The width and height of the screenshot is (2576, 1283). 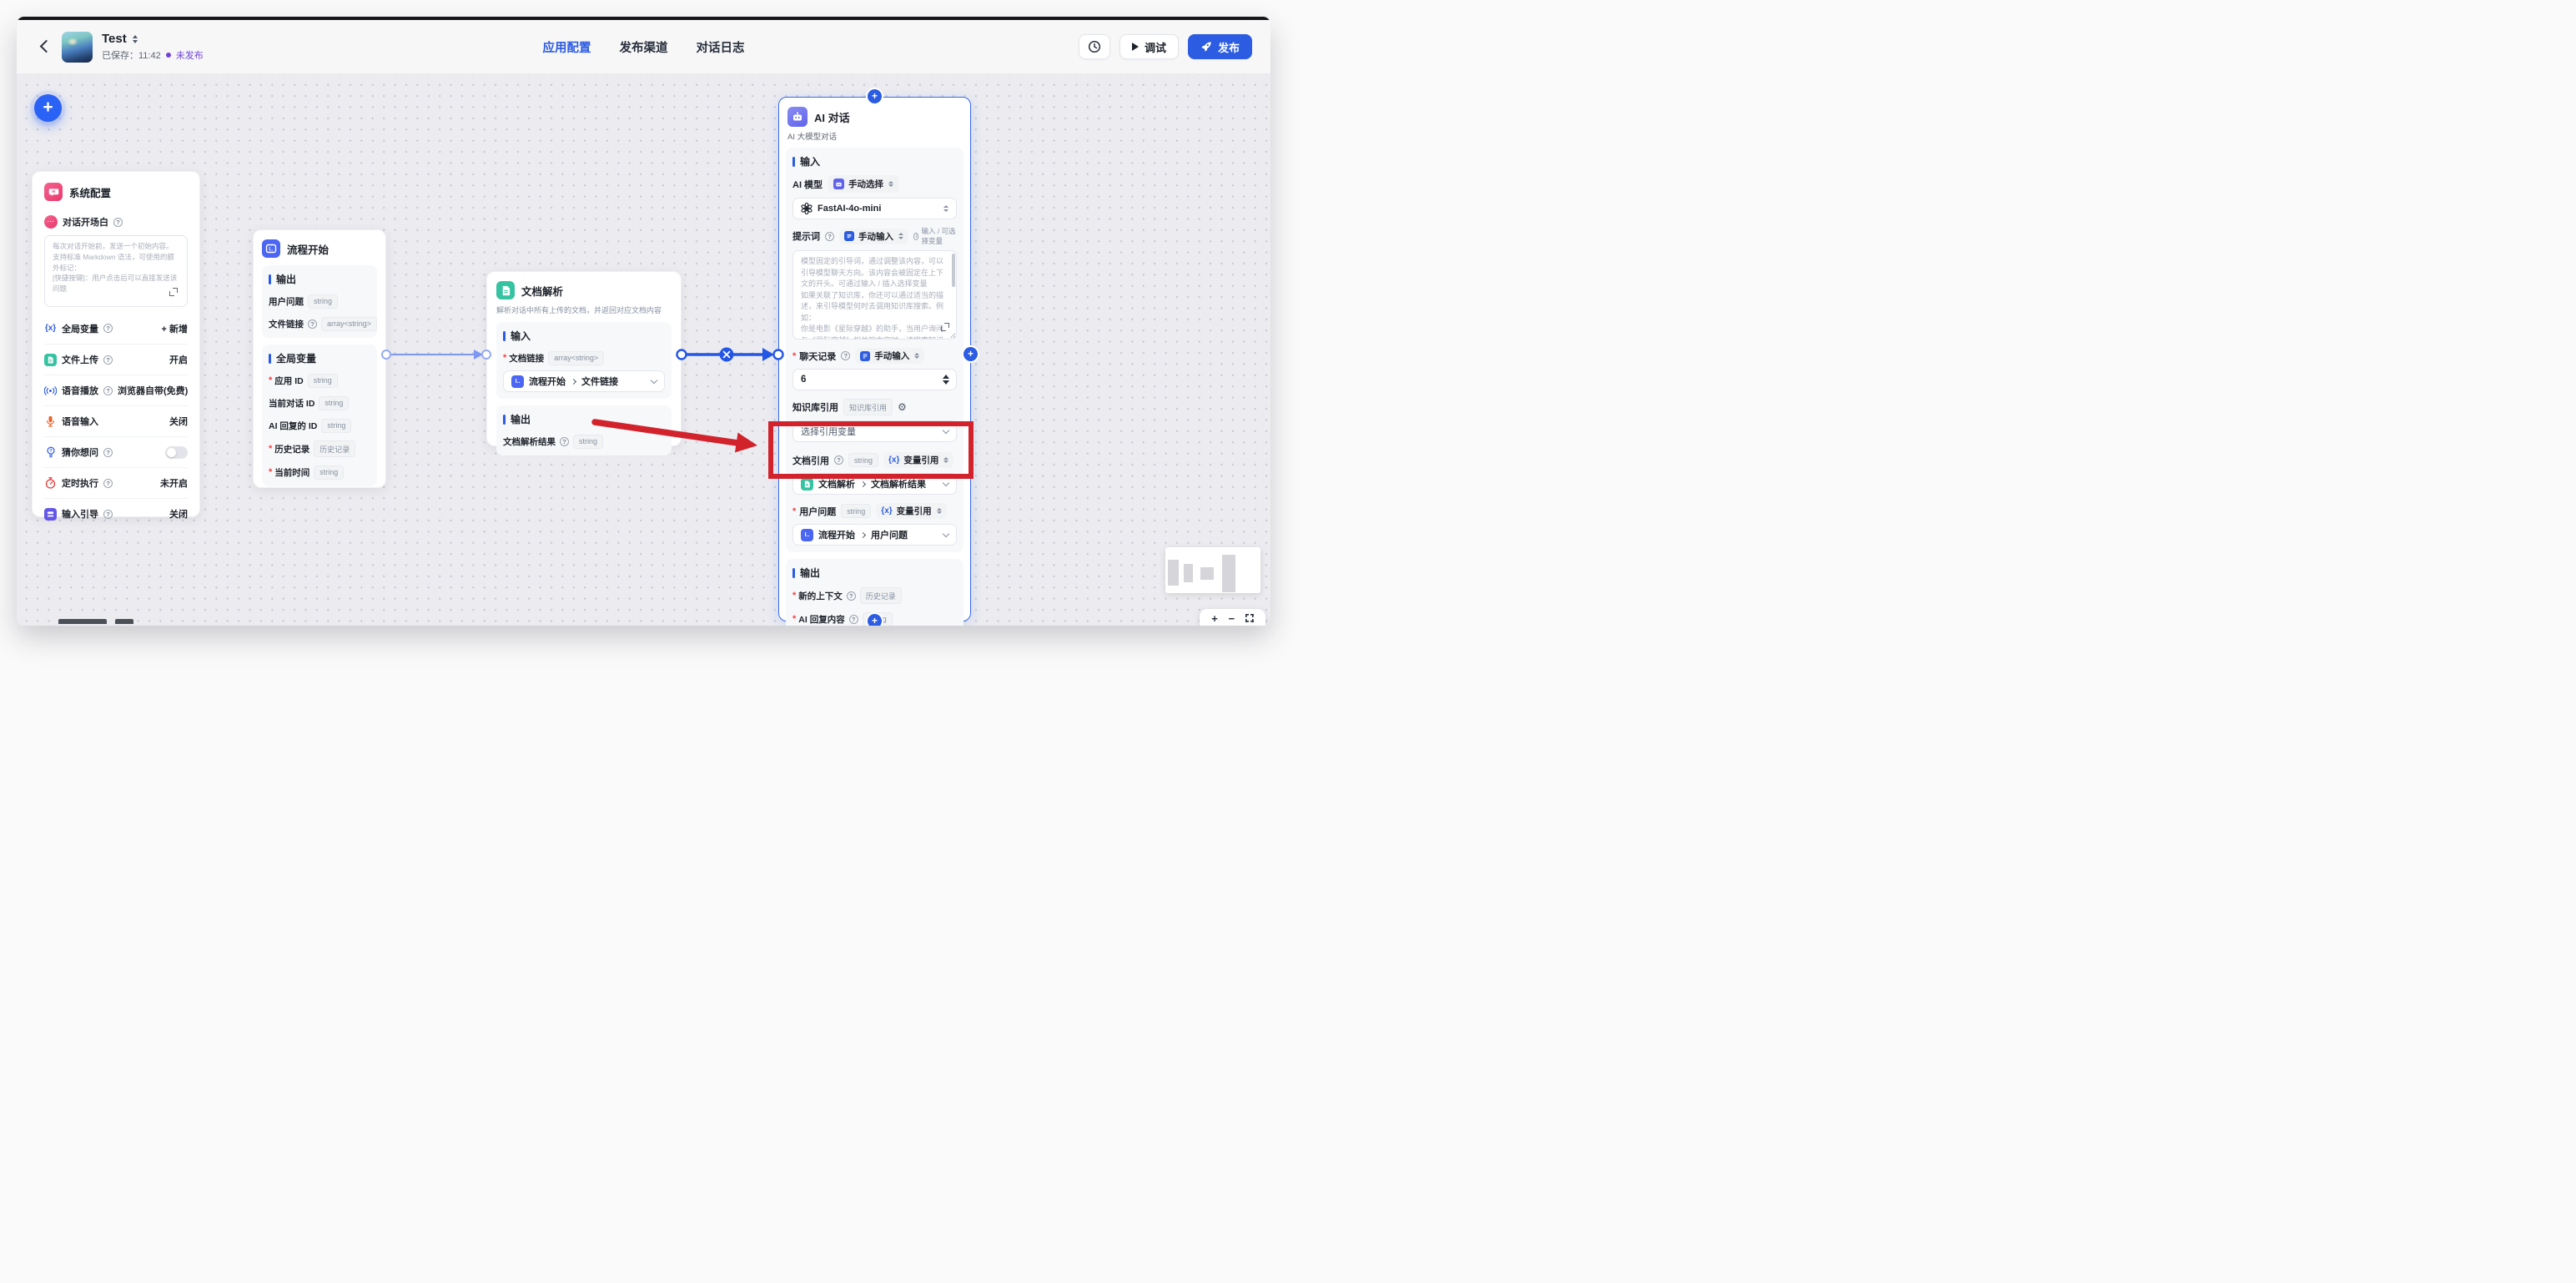 I want to click on type-chip: string, so click(x=856, y=511).